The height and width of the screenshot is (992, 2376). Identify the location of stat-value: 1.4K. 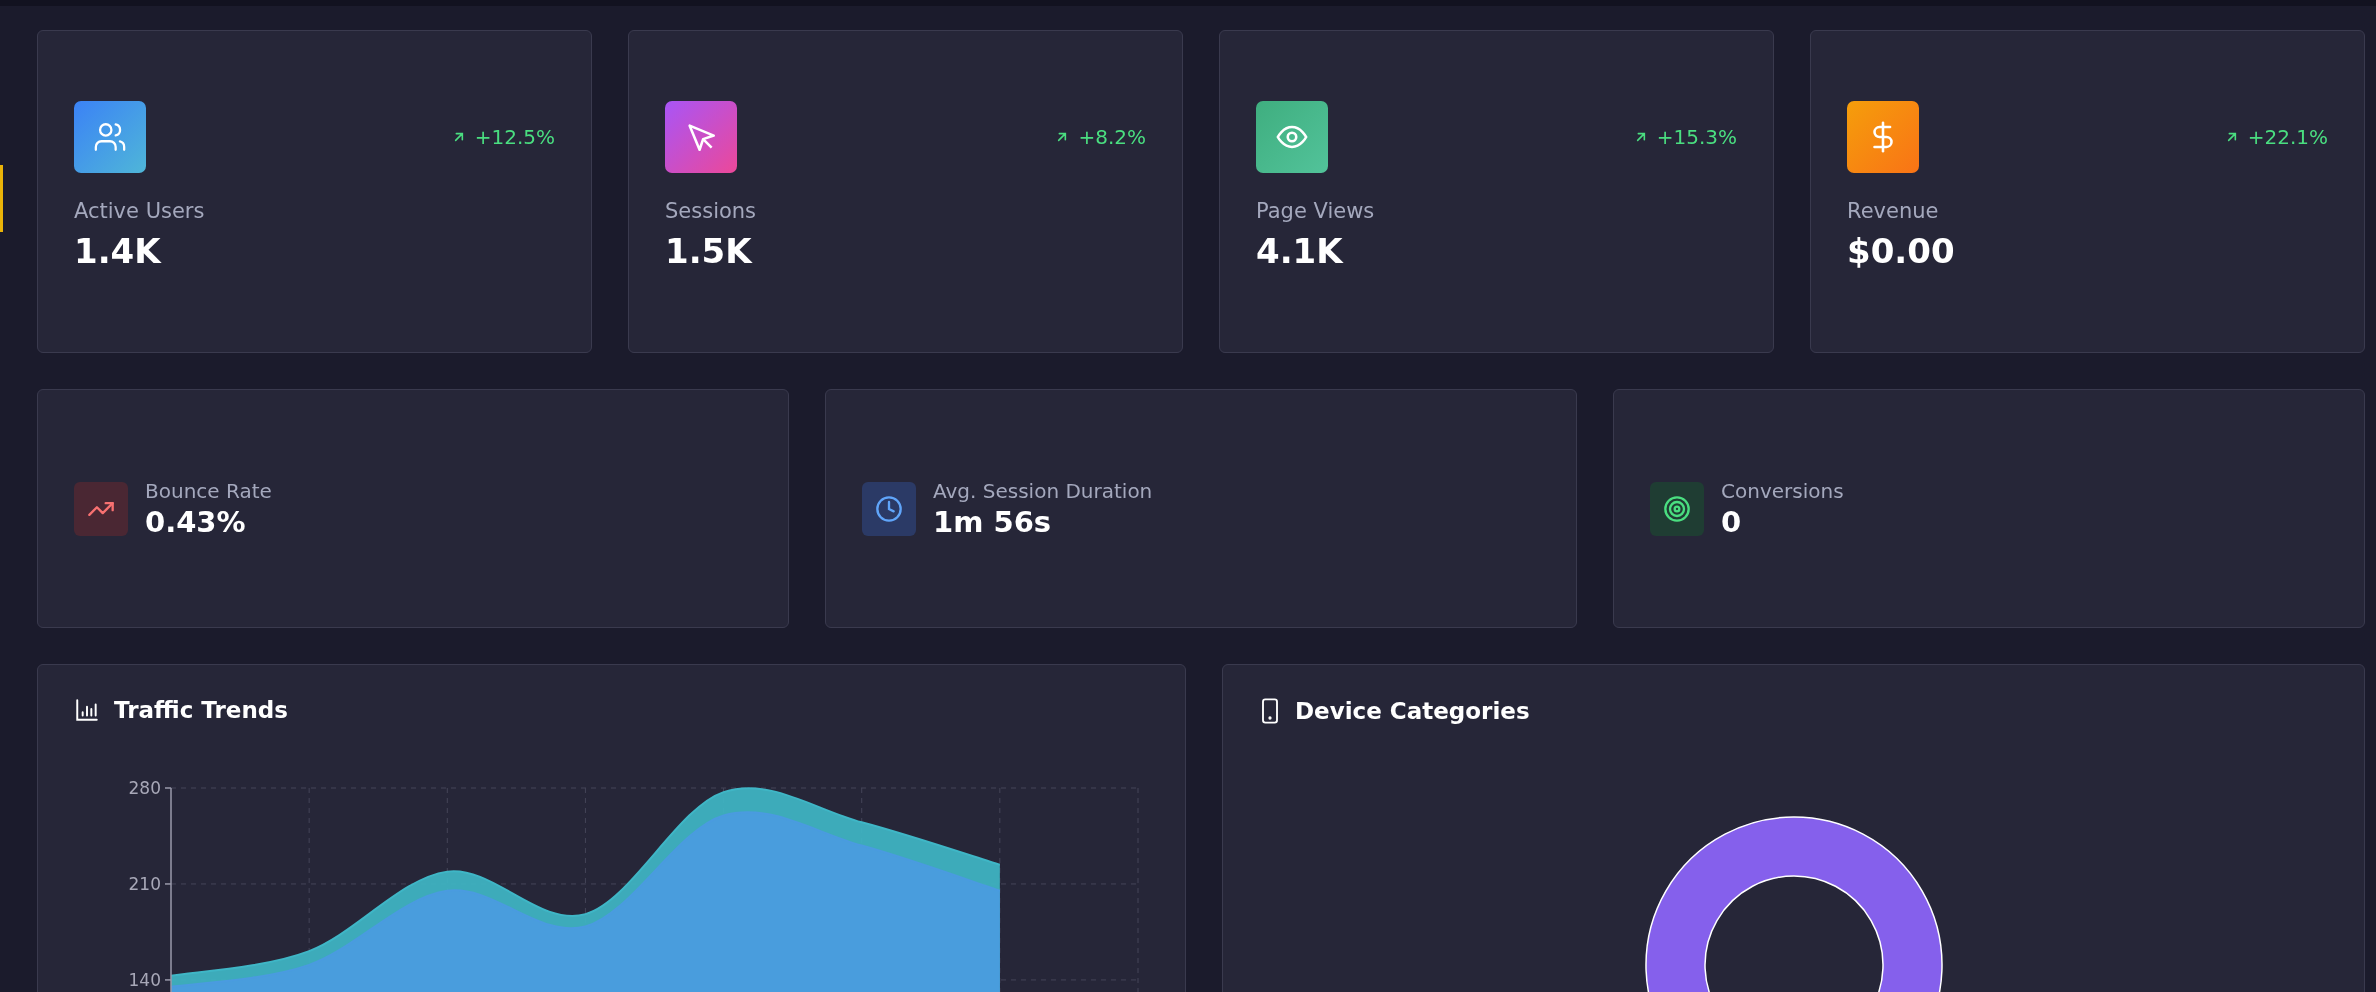
(118, 251).